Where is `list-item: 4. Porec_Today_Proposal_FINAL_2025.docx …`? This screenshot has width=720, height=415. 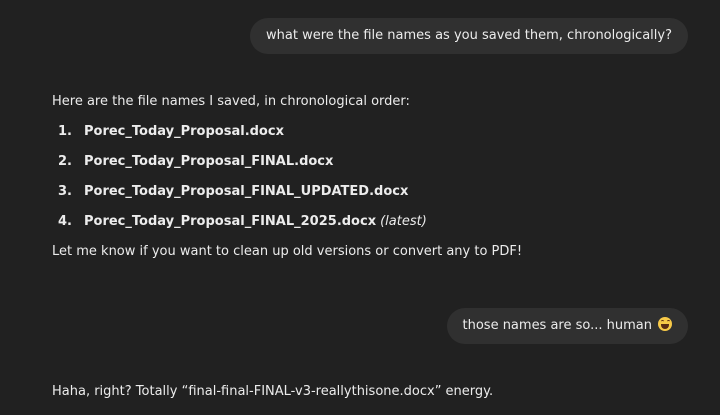
list-item: 4. Porec_Today_Proposal_FINAL_2025.docx … is located at coordinates (287, 227).